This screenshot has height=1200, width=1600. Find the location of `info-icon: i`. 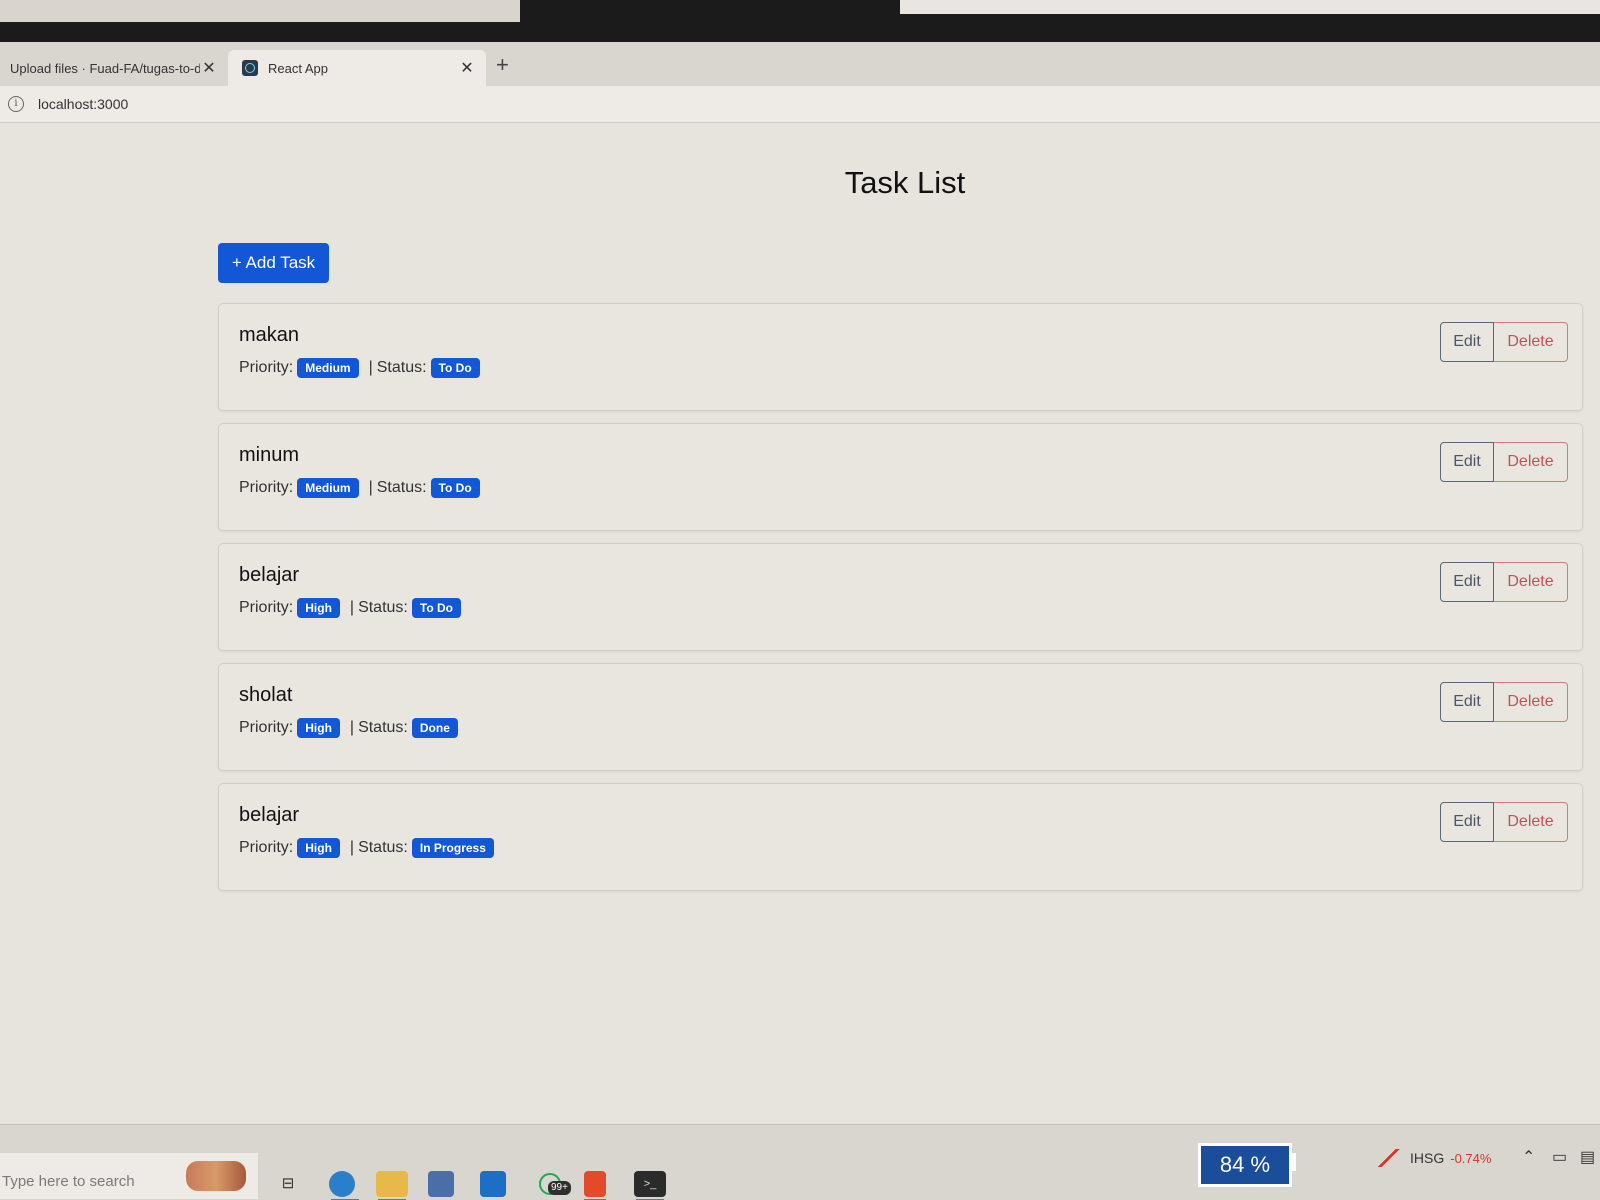

info-icon: i is located at coordinates (16, 104).